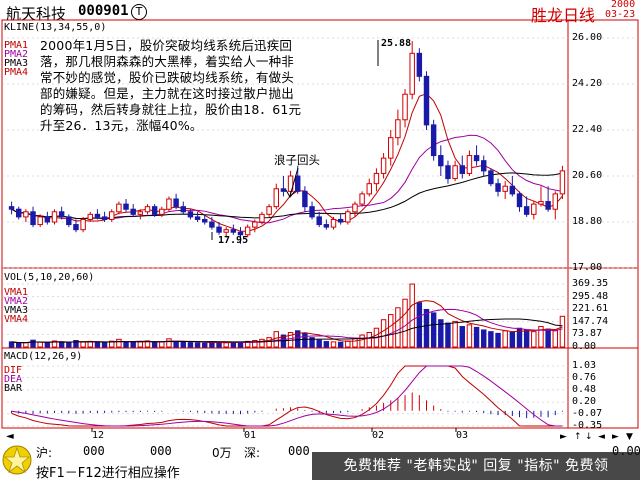 The height and width of the screenshot is (481, 640). I want to click on macd-y-tick: 0.20, so click(584, 402).